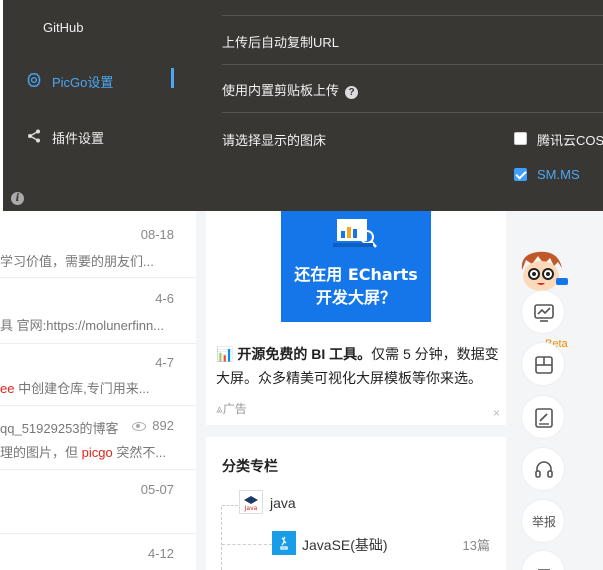  What do you see at coordinates (251, 502) in the screenshot?
I see `java-category-icon: Java` at bounding box center [251, 502].